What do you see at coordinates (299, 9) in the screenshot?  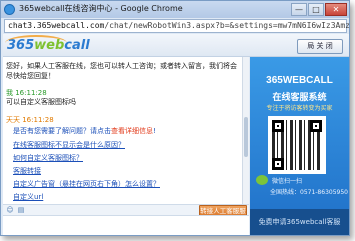 I see `minimize-button: —` at bounding box center [299, 9].